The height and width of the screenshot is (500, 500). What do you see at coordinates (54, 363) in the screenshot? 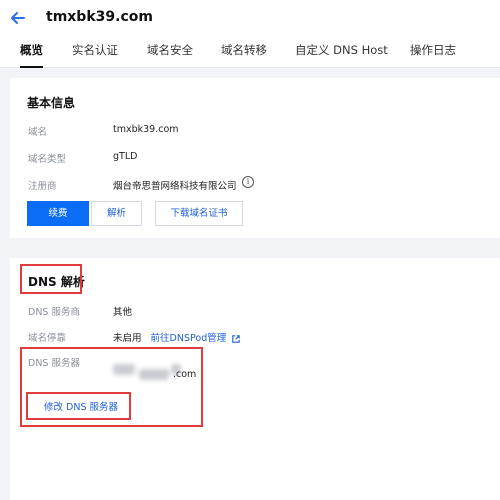
I see `dns-servers-label: DNS 服务器` at bounding box center [54, 363].